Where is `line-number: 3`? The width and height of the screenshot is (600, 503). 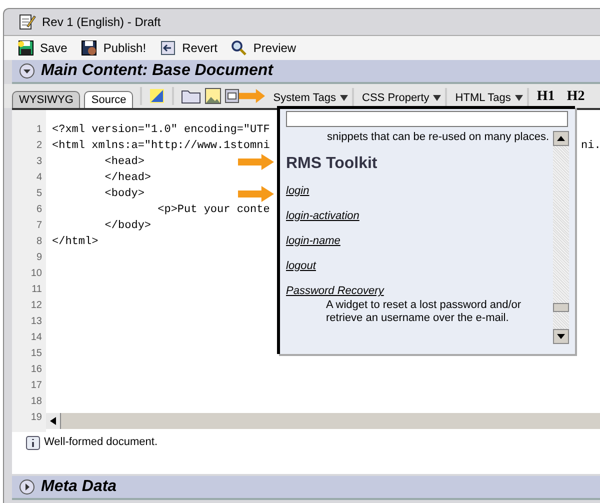
line-number: 3 is located at coordinates (39, 162).